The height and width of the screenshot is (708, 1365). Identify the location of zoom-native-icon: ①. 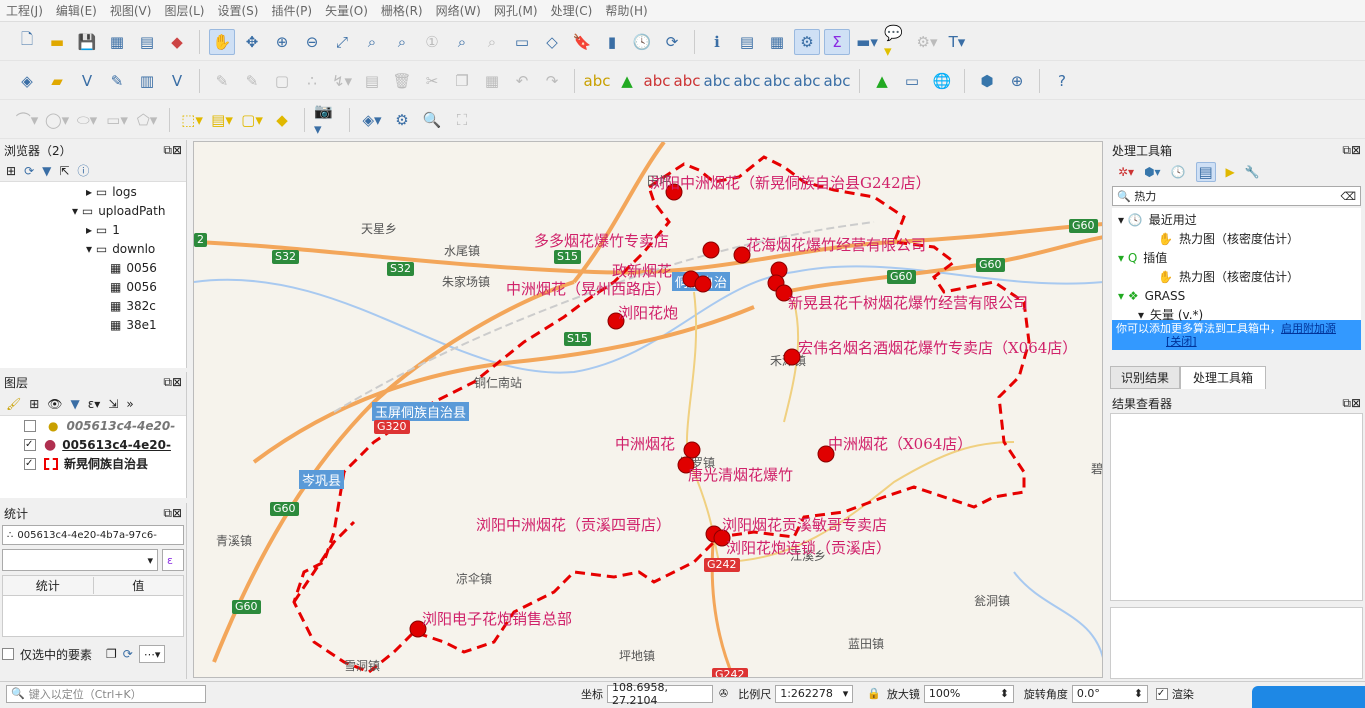
(432, 42).